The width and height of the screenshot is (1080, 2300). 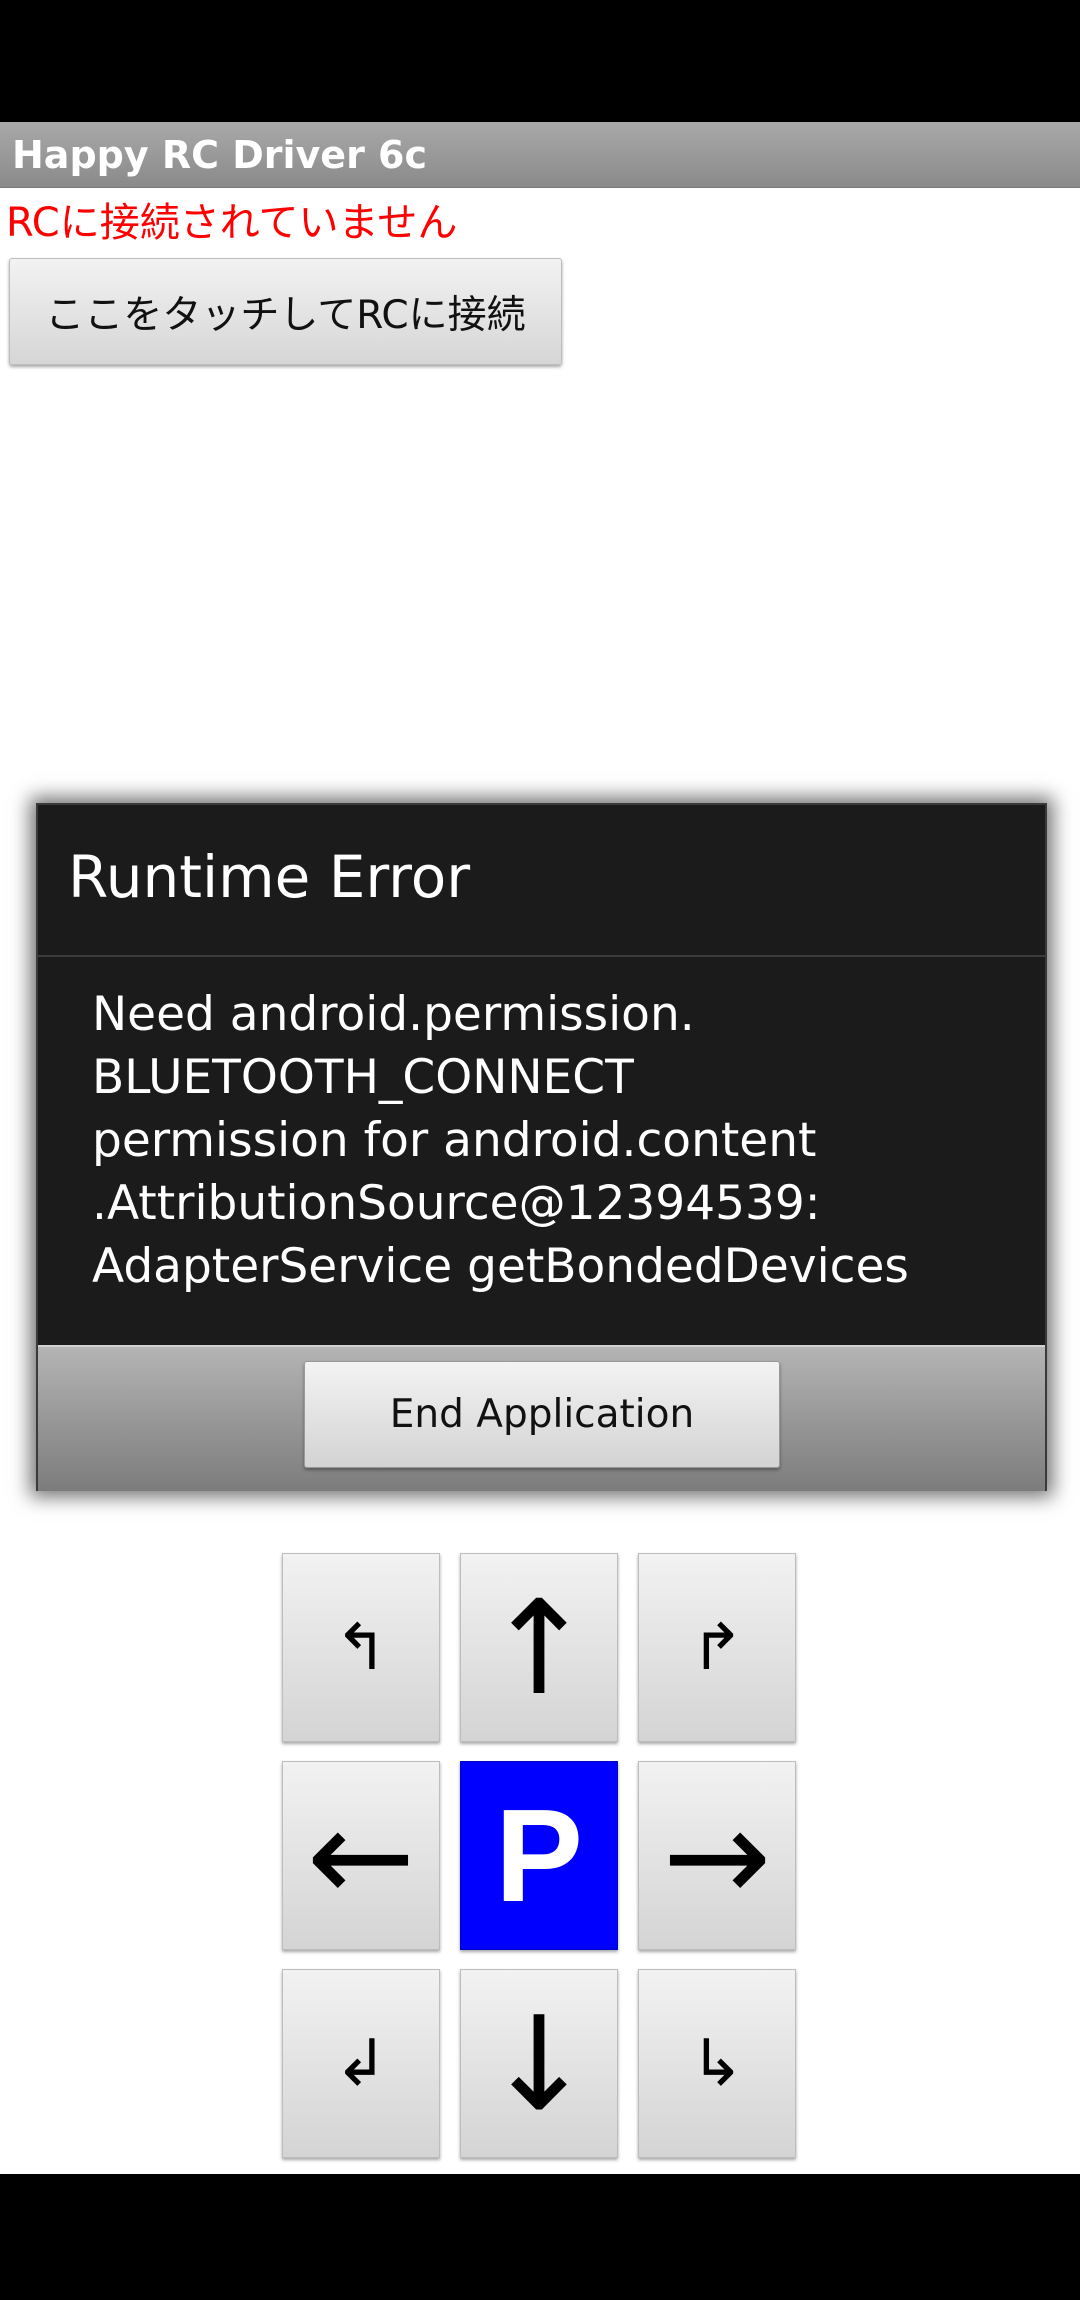 What do you see at coordinates (454, 1140) in the screenshot?
I see `dialog-message-line: permission for android.content` at bounding box center [454, 1140].